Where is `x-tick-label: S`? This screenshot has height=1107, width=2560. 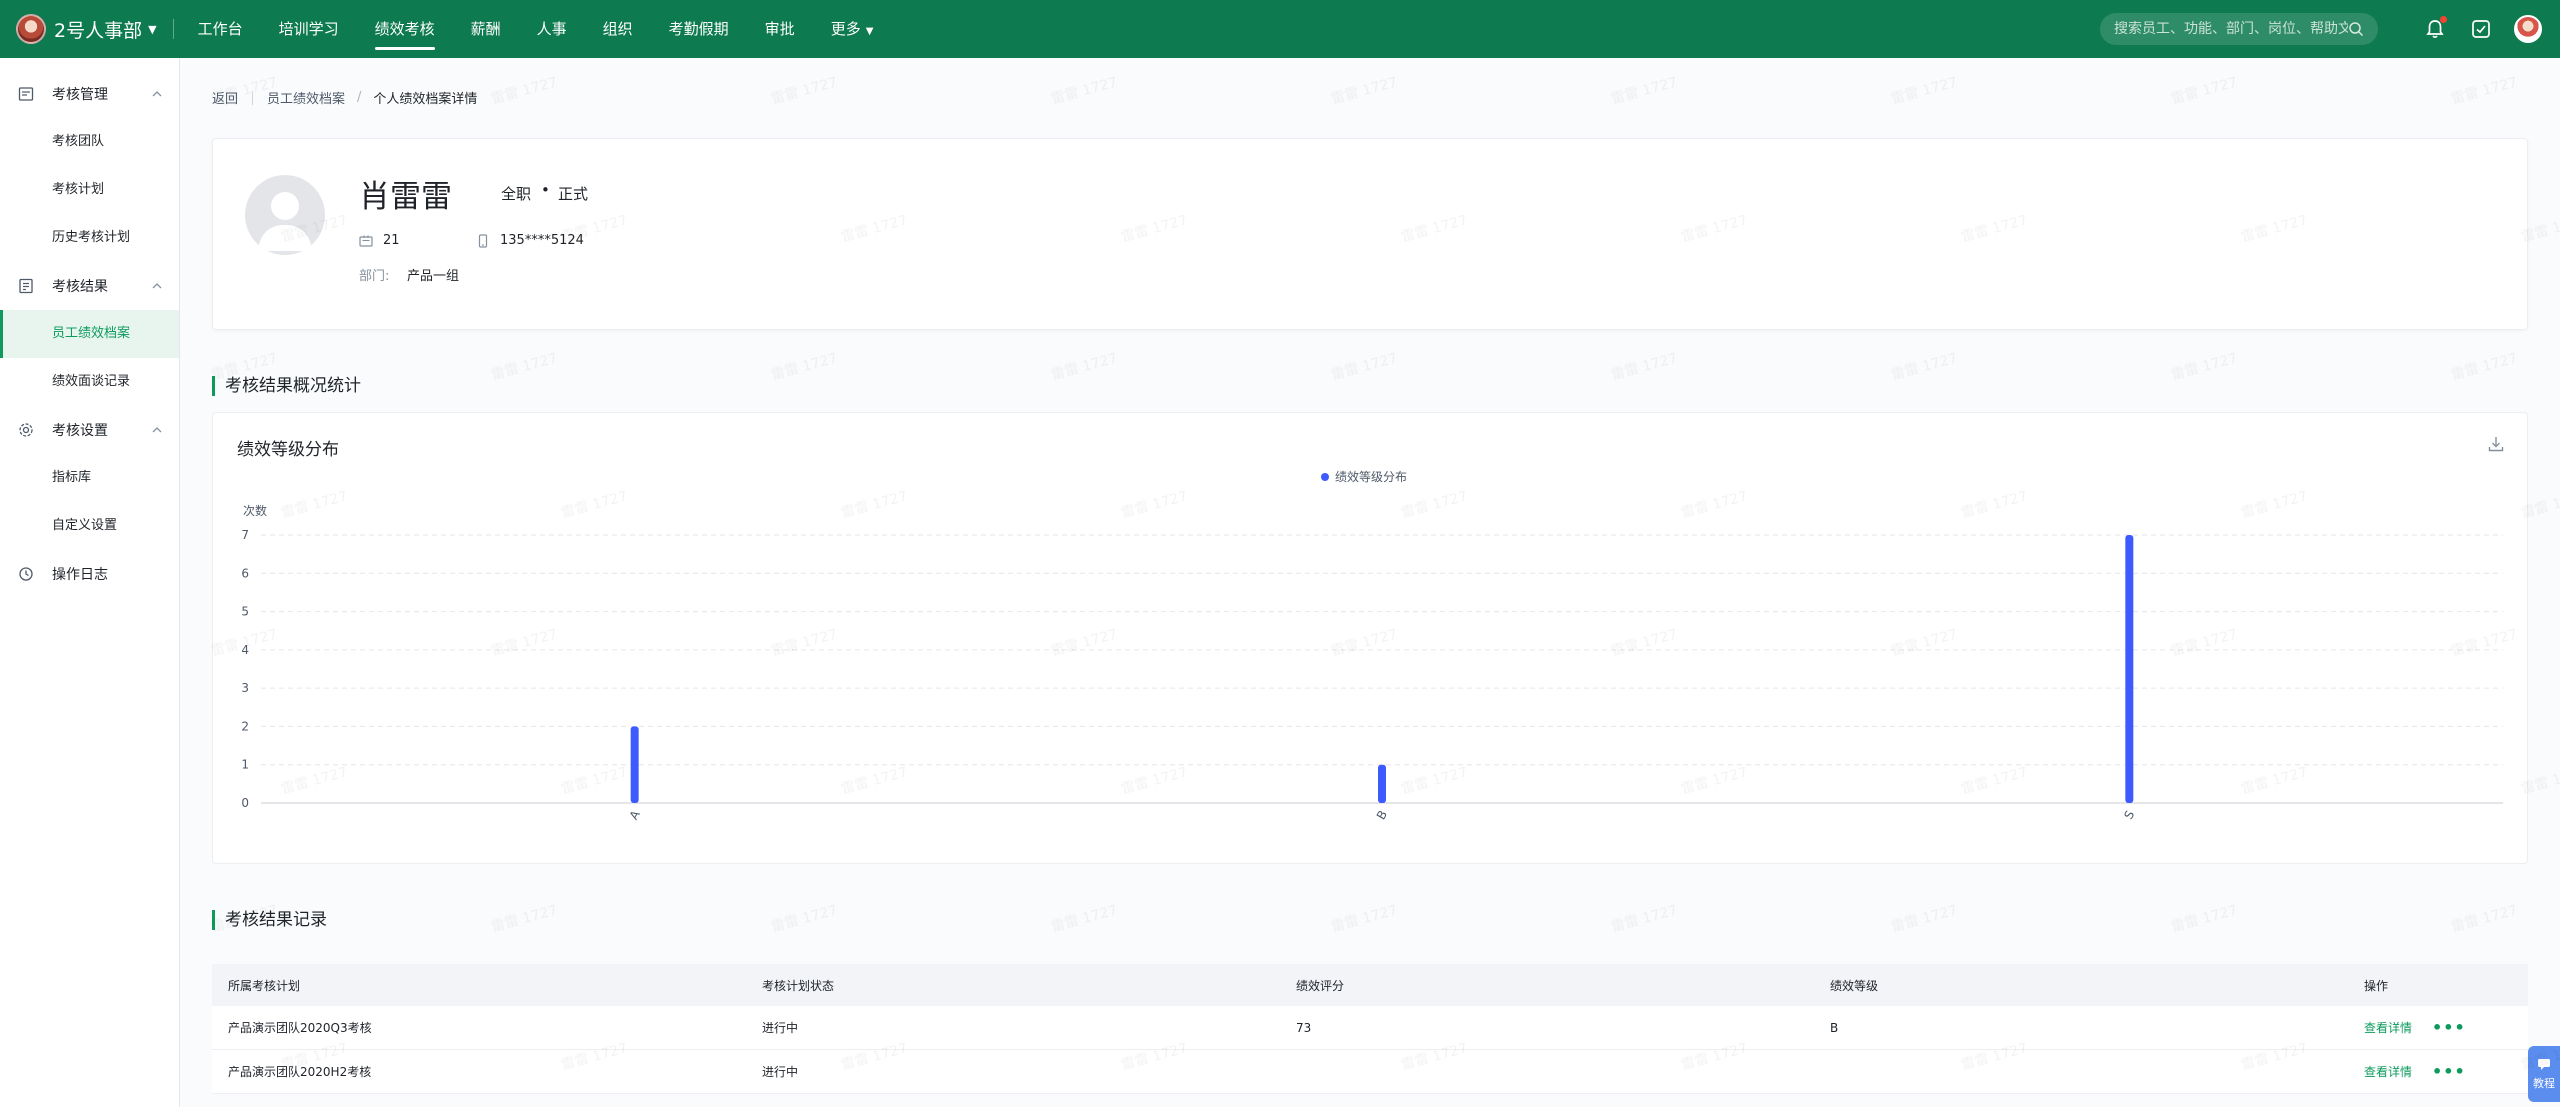 x-tick-label: S is located at coordinates (2129, 815).